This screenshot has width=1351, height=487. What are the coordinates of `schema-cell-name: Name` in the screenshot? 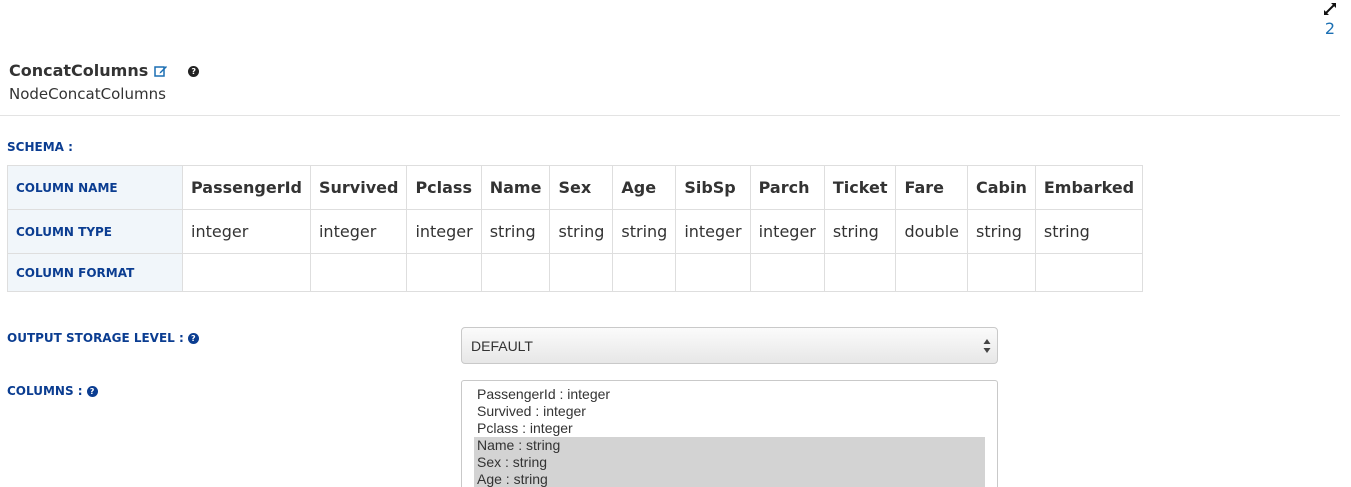 It's located at (515, 187).